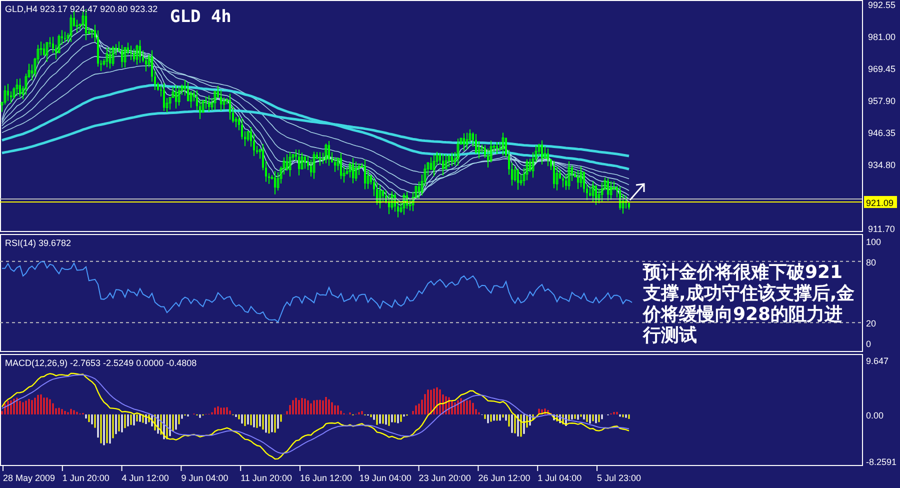  What do you see at coordinates (882, 69) in the screenshot?
I see `price-axis-label: 969.45` at bounding box center [882, 69].